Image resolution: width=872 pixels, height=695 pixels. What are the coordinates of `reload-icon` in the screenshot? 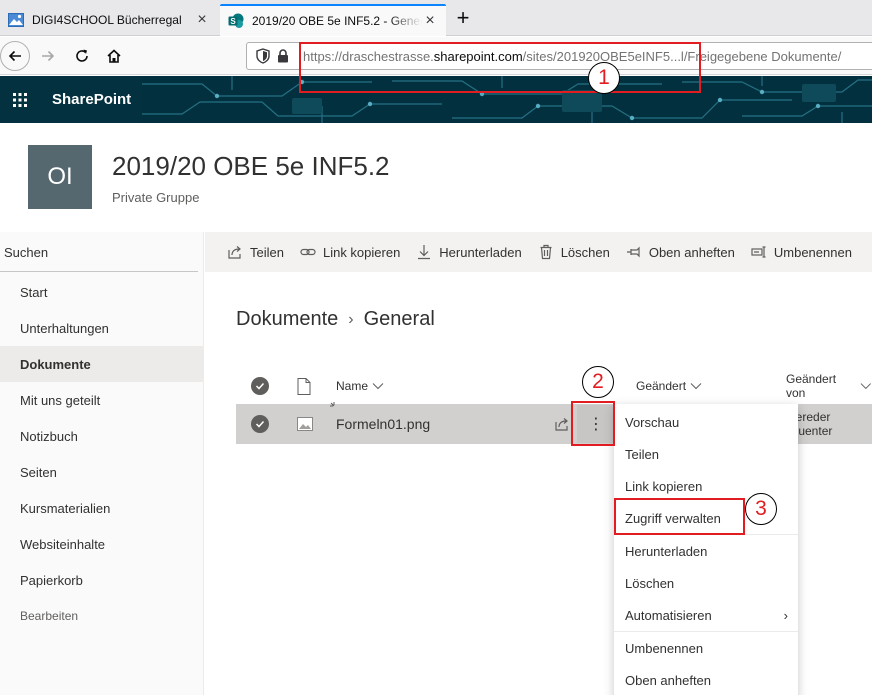 It's located at (82, 55).